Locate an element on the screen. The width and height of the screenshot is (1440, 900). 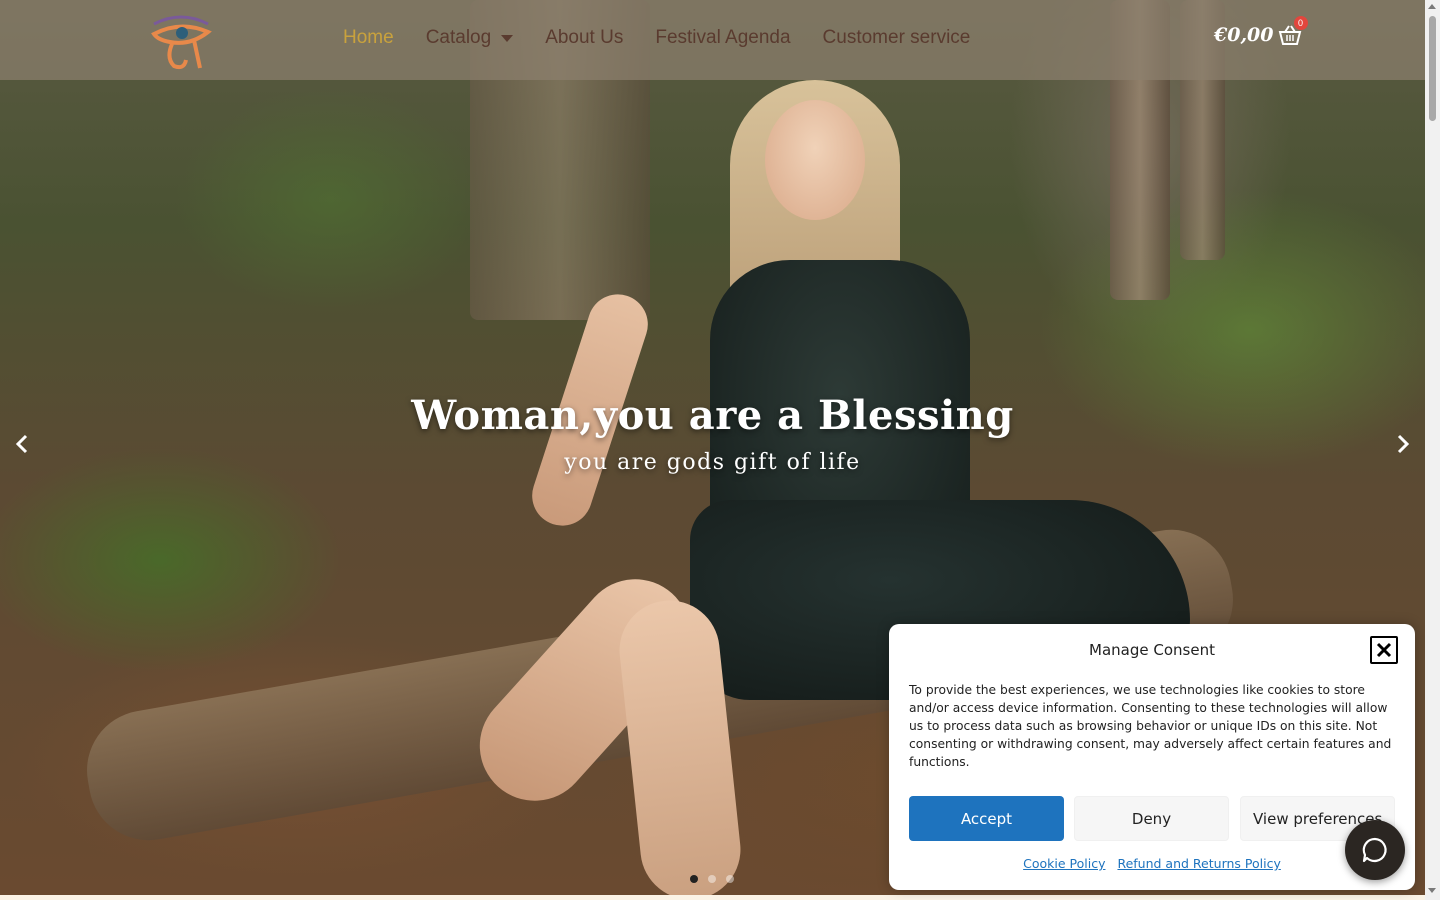
nav-festival-agenda: Festival Agenda is located at coordinates (722, 38).